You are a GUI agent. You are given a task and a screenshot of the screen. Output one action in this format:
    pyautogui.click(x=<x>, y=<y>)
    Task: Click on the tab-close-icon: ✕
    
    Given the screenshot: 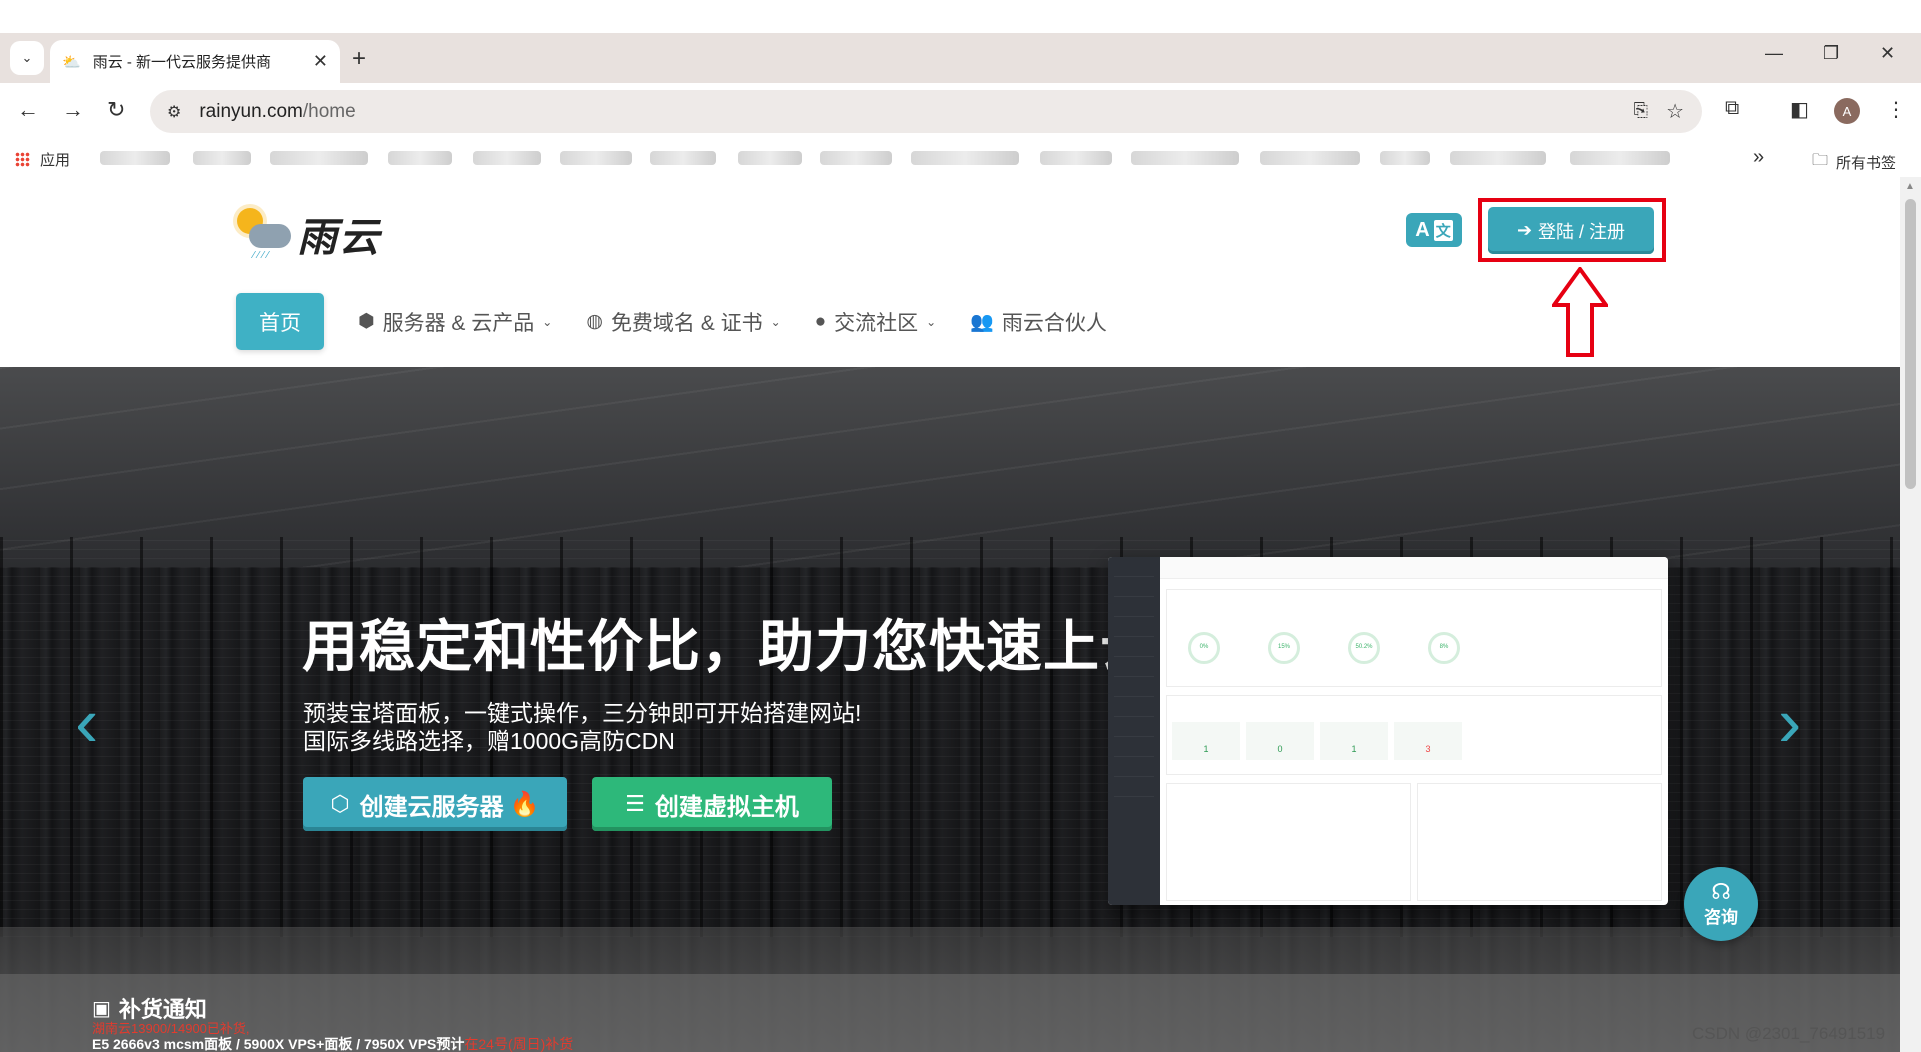 What is the action you would take?
    pyautogui.click(x=320, y=61)
    